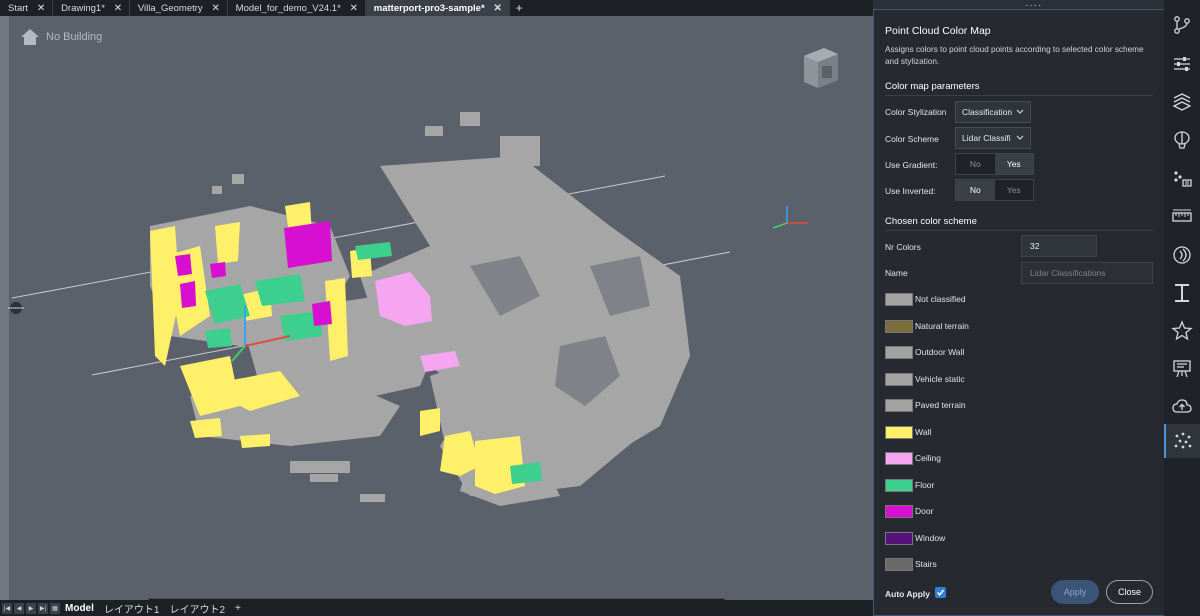 The width and height of the screenshot is (1200, 616). Describe the element at coordinates (83, 8) in the screenshot. I see `tab-label: Drawing1*` at that location.